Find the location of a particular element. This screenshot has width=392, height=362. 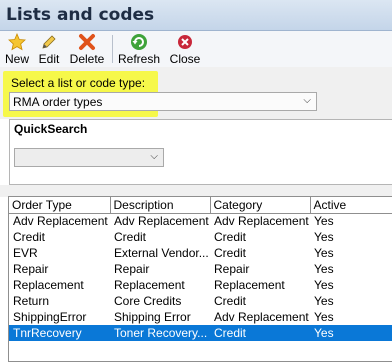

cell-order-type: Adv Replacement is located at coordinates (60, 221).